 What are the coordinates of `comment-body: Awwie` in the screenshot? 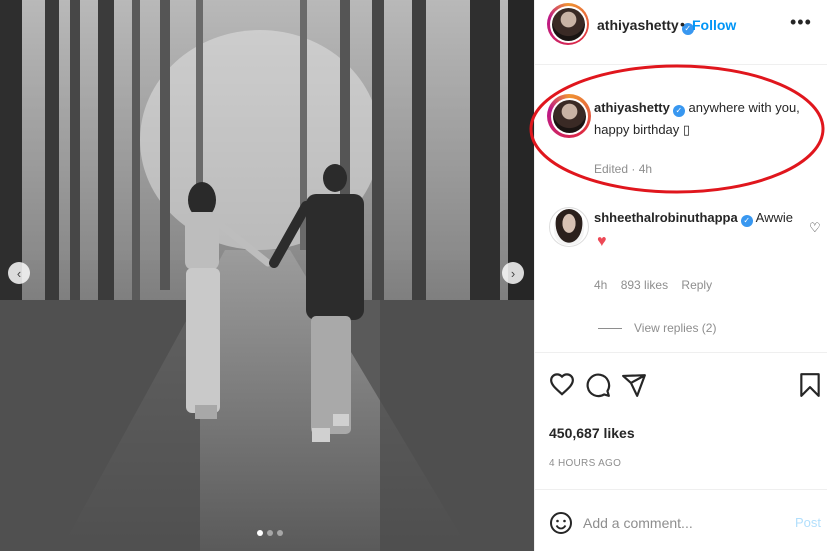 It's located at (774, 217).